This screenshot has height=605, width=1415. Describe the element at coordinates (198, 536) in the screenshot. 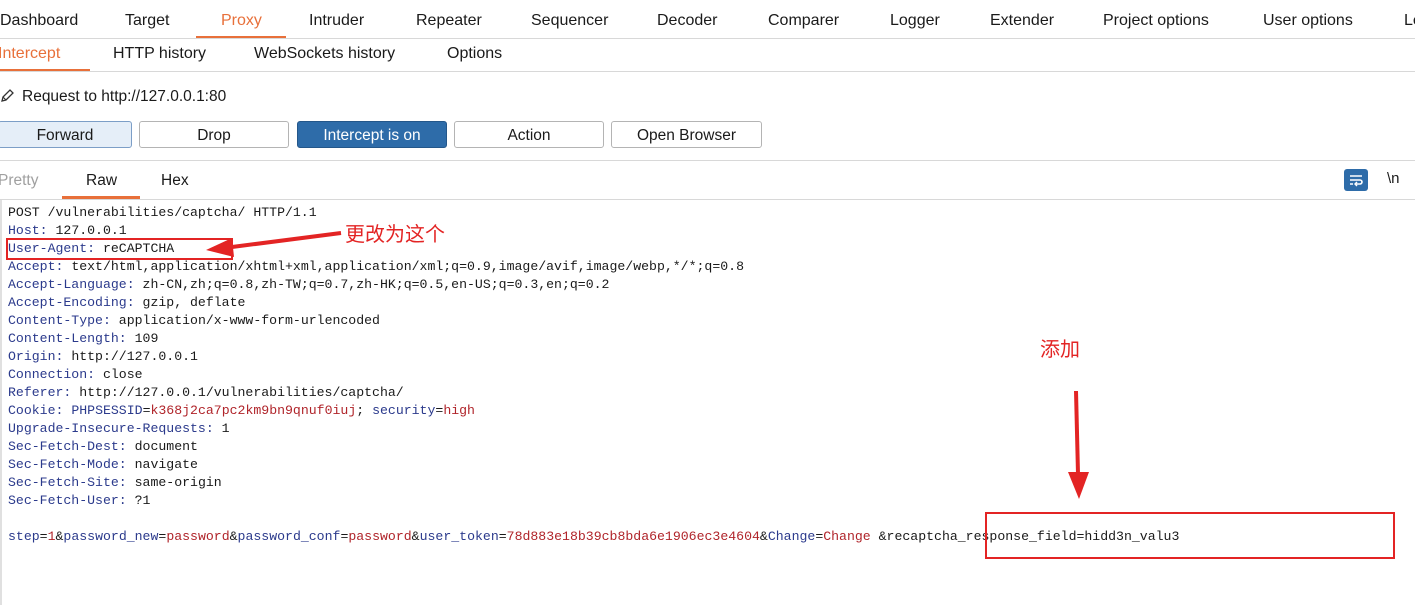

I see `param-value: password` at that location.